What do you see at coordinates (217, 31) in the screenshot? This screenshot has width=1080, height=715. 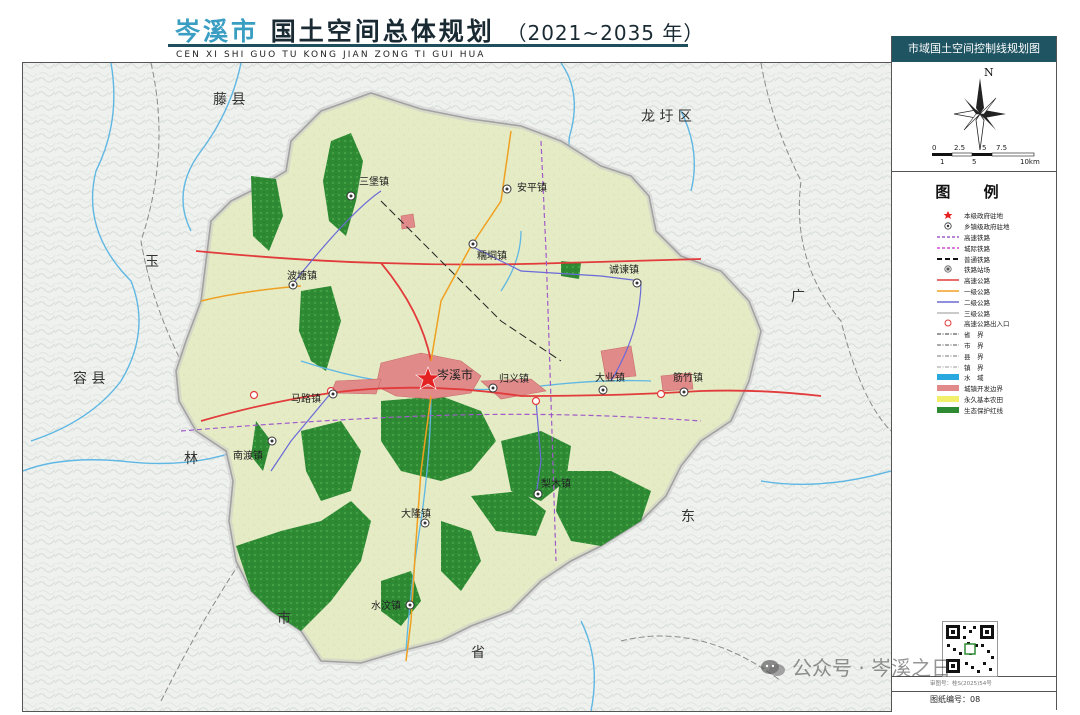 I see `title-city: 岑溪市` at bounding box center [217, 31].